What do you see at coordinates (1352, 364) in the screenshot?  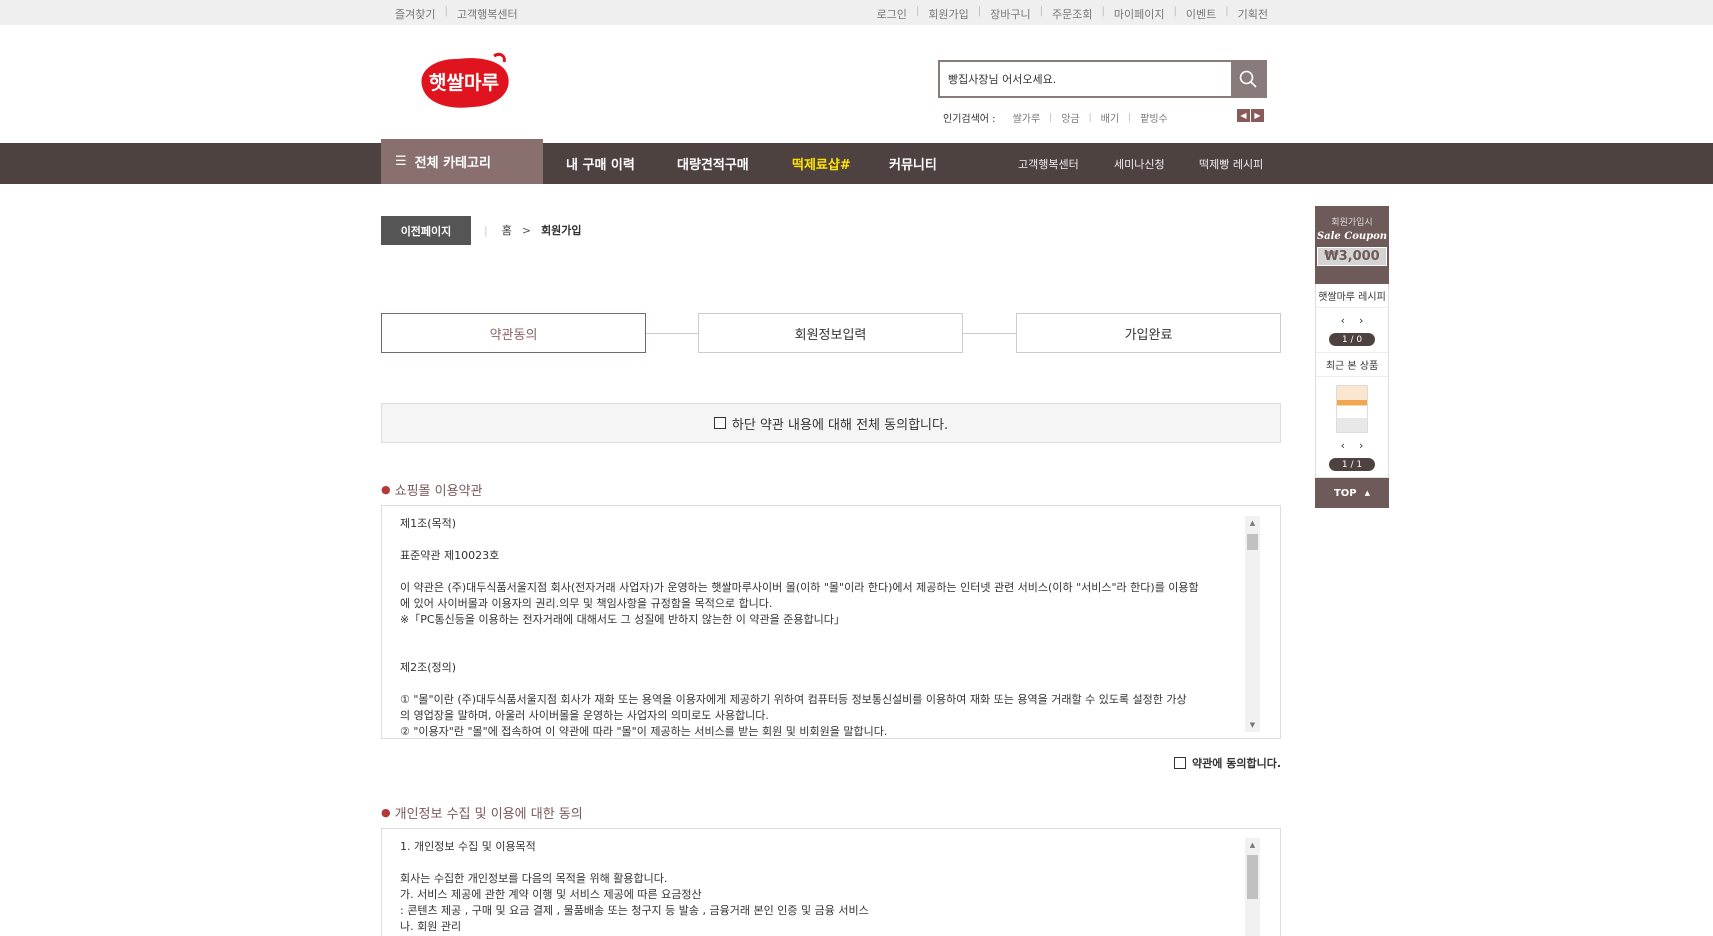 I see `recent-title: 최근 본 상품` at bounding box center [1352, 364].